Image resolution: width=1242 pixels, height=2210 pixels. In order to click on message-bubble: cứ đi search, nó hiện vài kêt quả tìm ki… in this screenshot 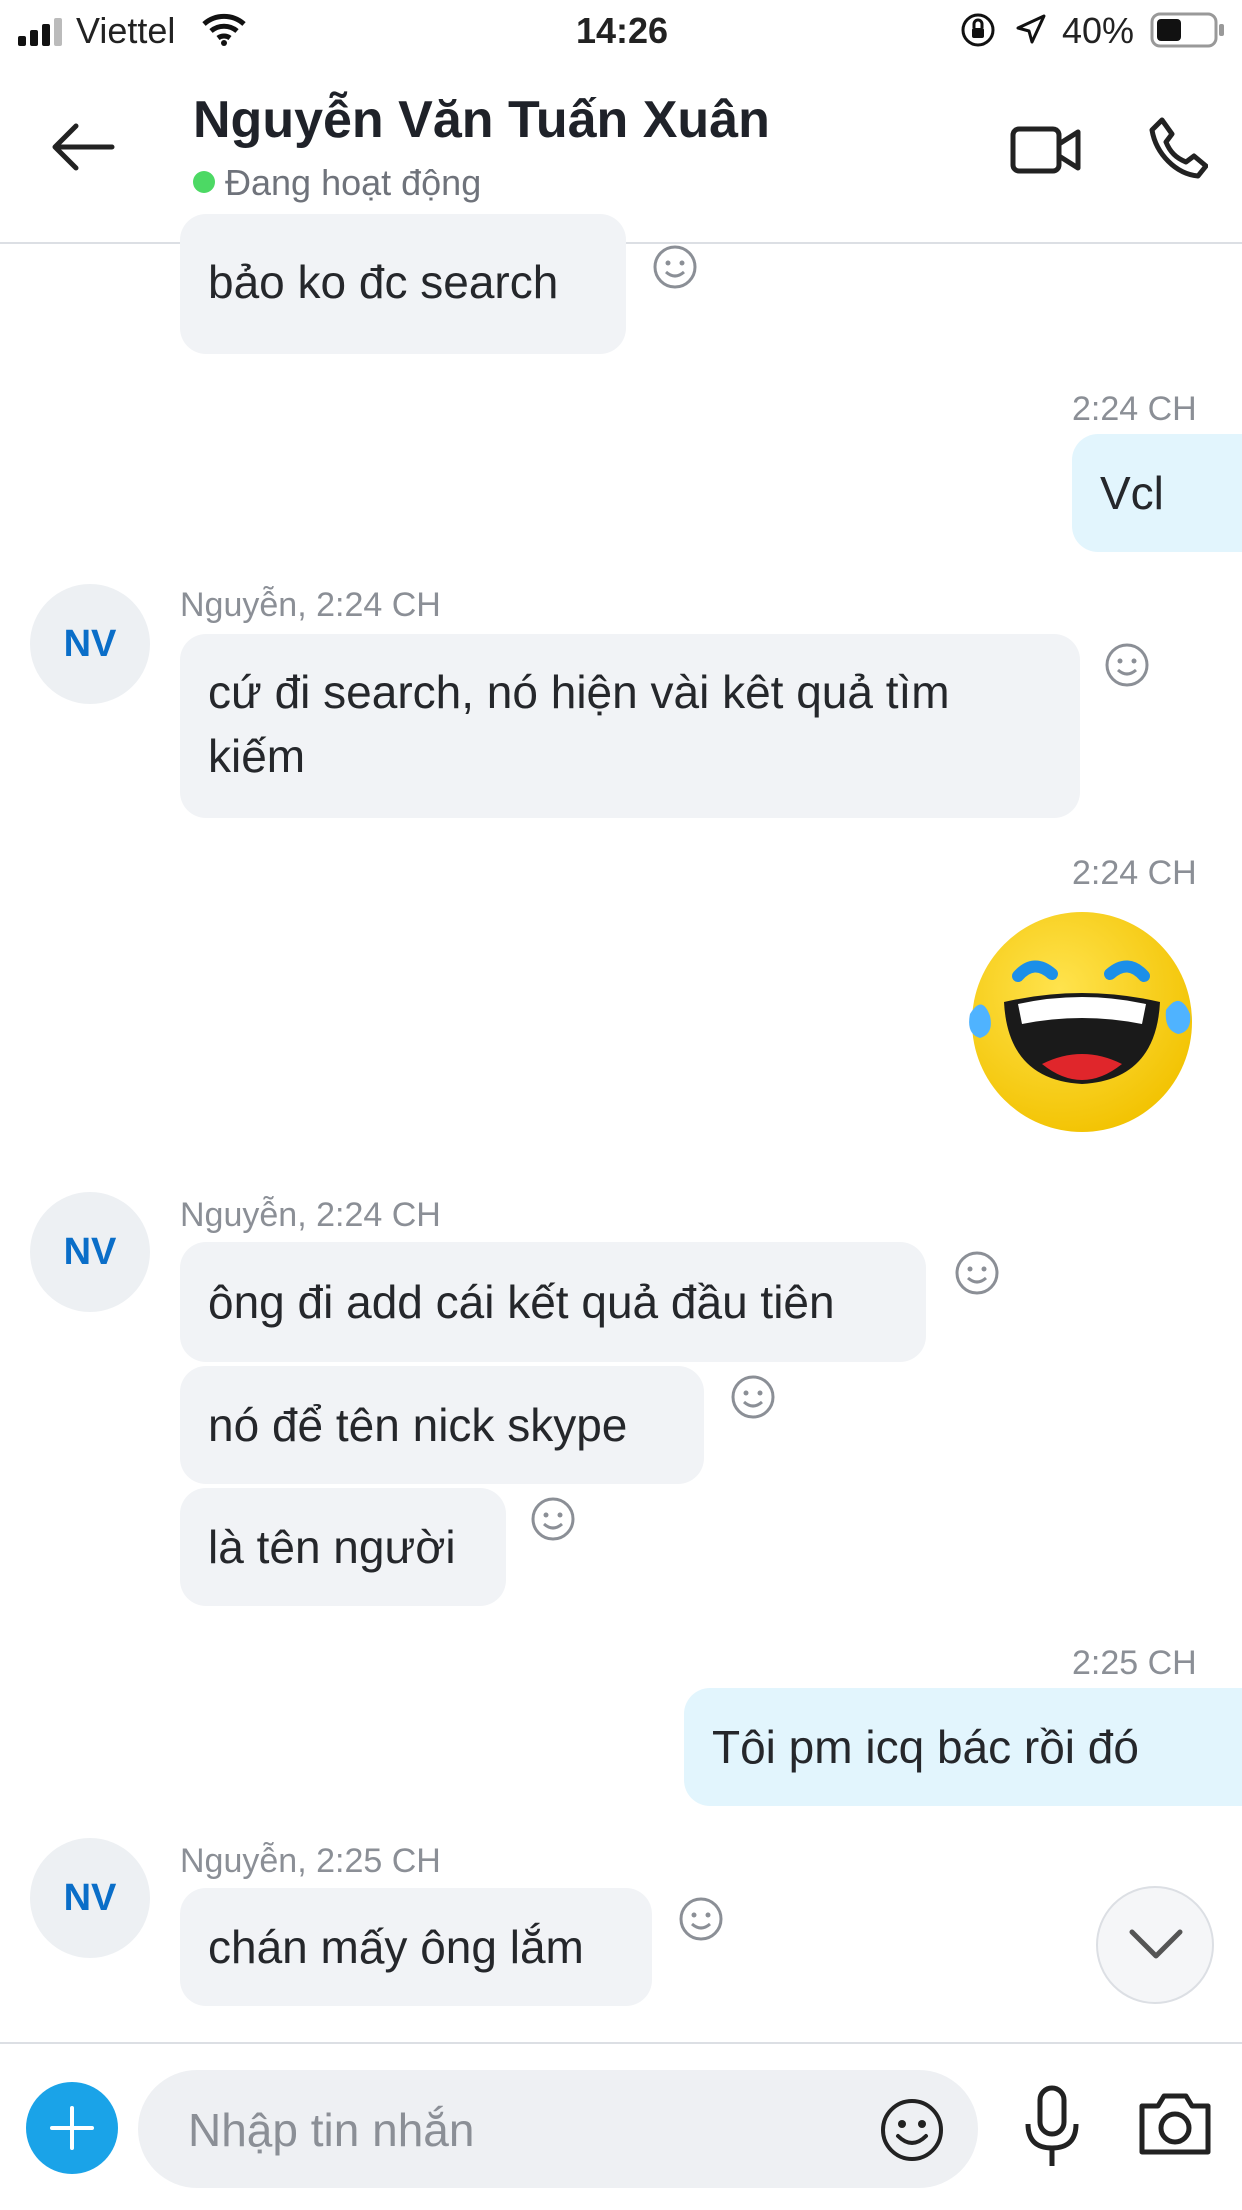, I will do `click(630, 726)`.